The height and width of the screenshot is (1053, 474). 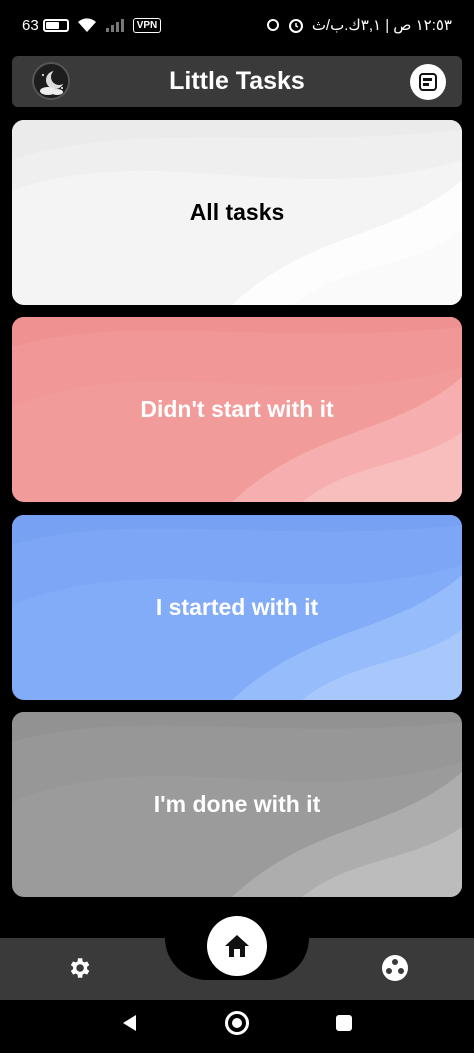 I want to click on vpn-badge: VPN, so click(x=147, y=25).